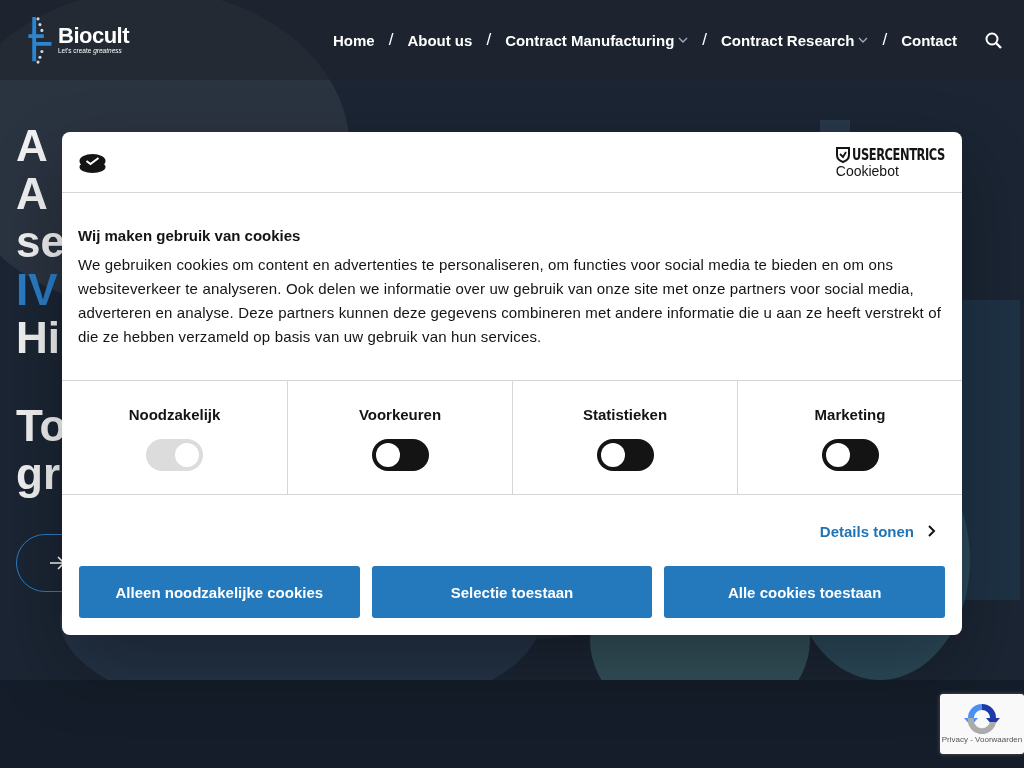 This screenshot has height=768, width=1024. What do you see at coordinates (842, 154) in the screenshot?
I see `shield-icon` at bounding box center [842, 154].